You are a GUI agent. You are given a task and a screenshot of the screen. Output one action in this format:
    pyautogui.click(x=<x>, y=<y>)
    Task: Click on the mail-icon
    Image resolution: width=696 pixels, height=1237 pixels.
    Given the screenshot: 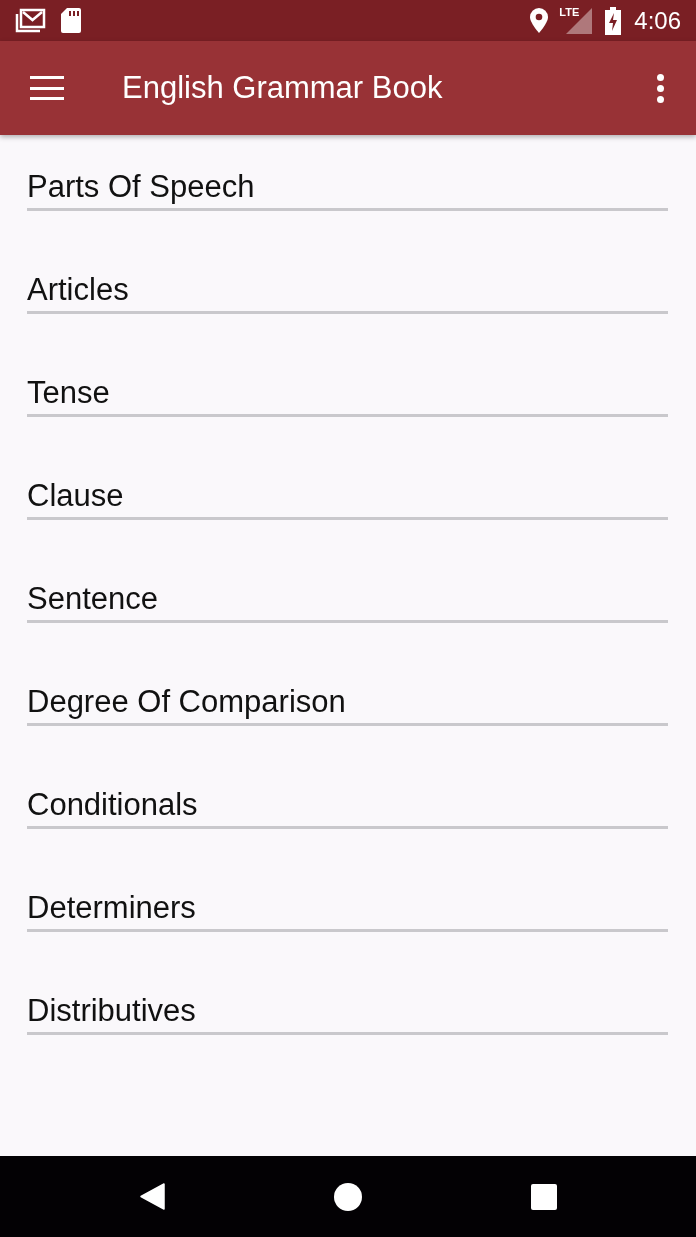 What is the action you would take?
    pyautogui.click(x=30, y=20)
    